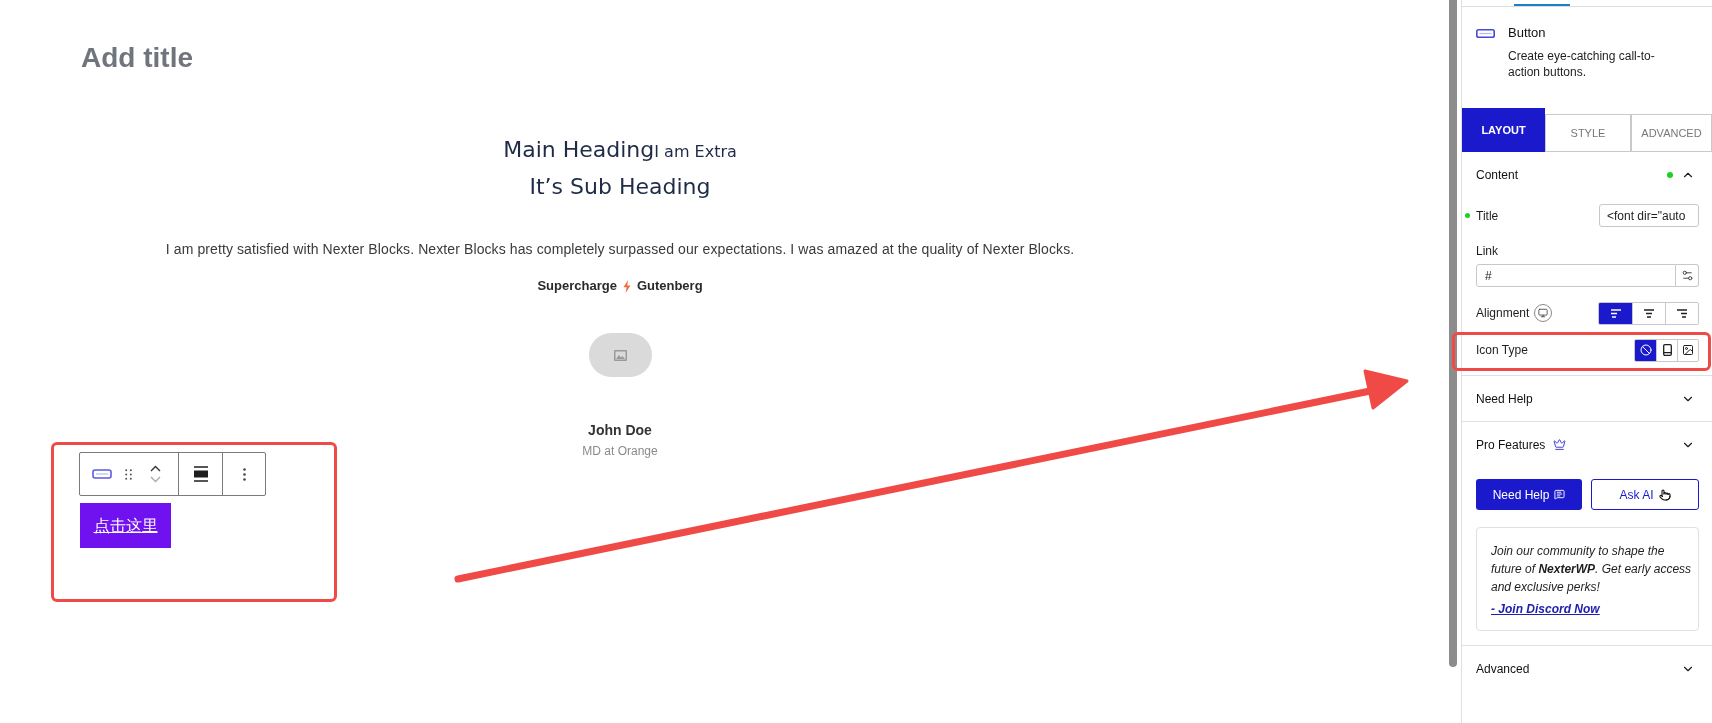  Describe the element at coordinates (1664, 494) in the screenshot. I see `pointer-hand-icon` at that location.